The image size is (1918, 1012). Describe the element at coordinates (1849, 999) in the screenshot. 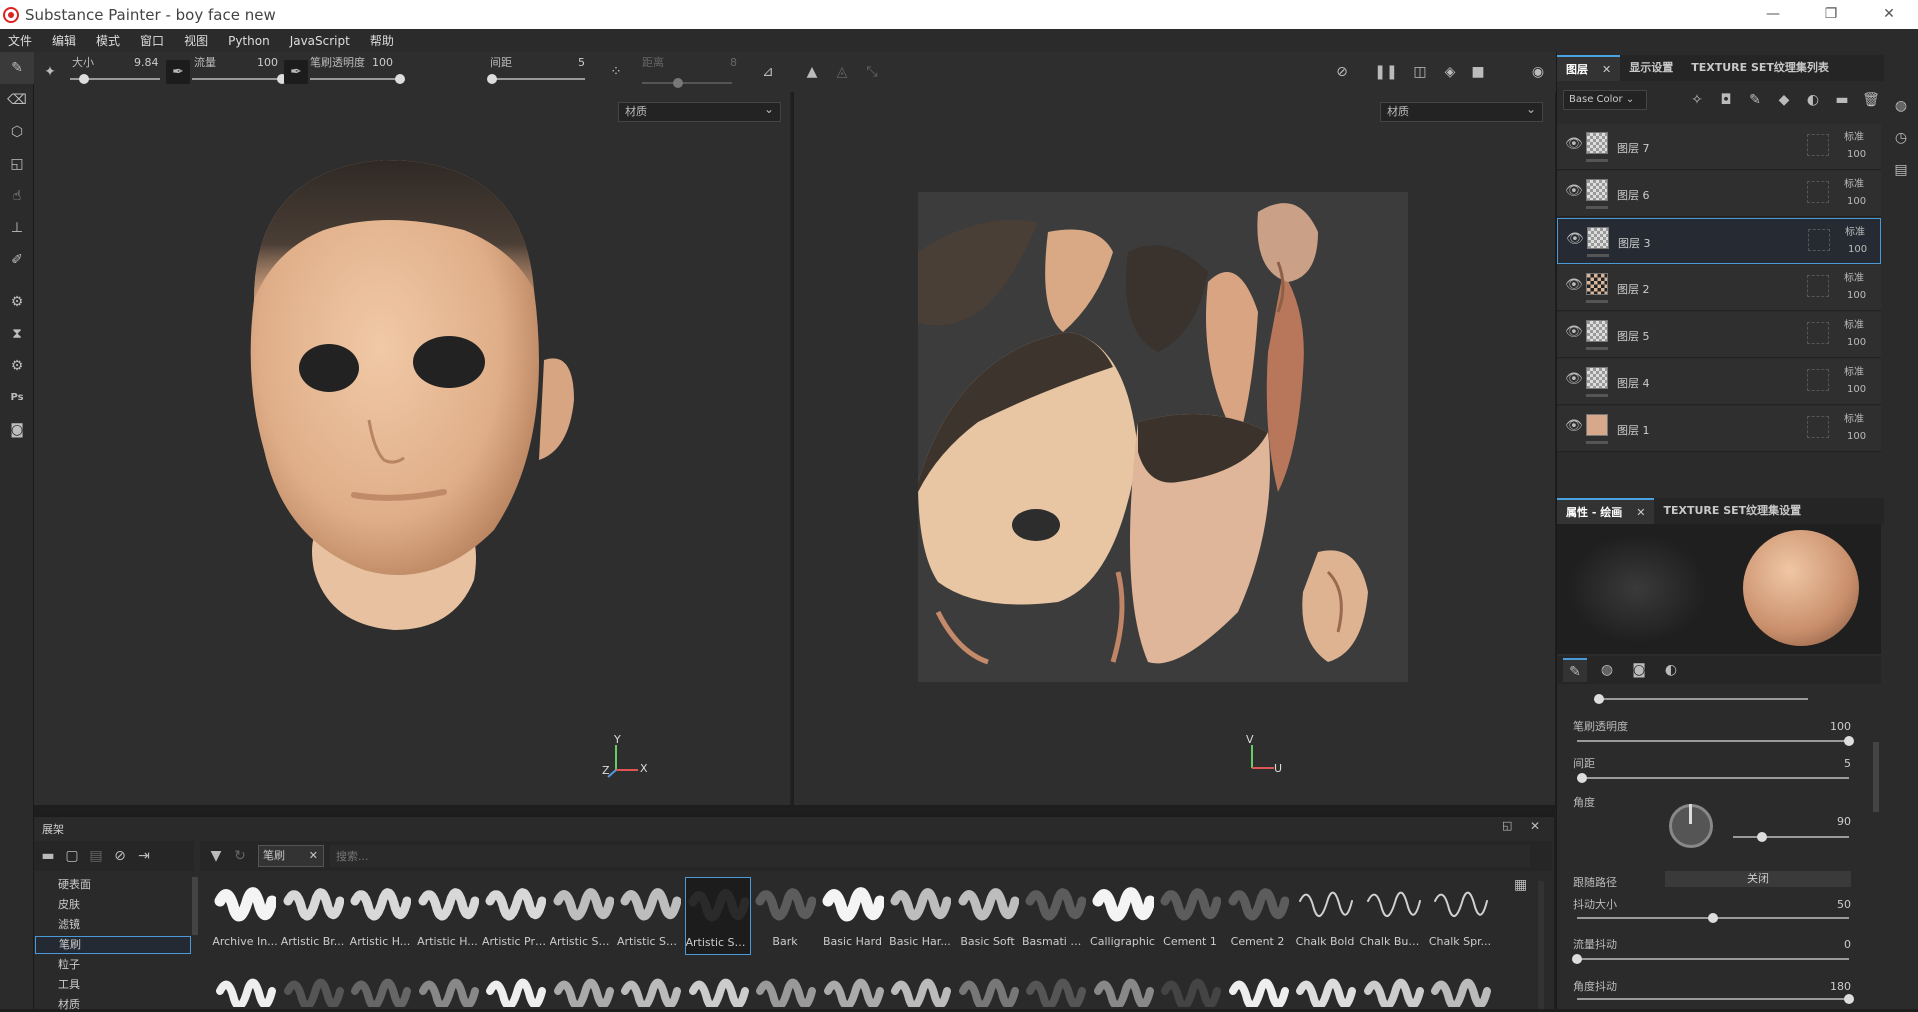

I see `prop-jitter-angle-knob` at that location.